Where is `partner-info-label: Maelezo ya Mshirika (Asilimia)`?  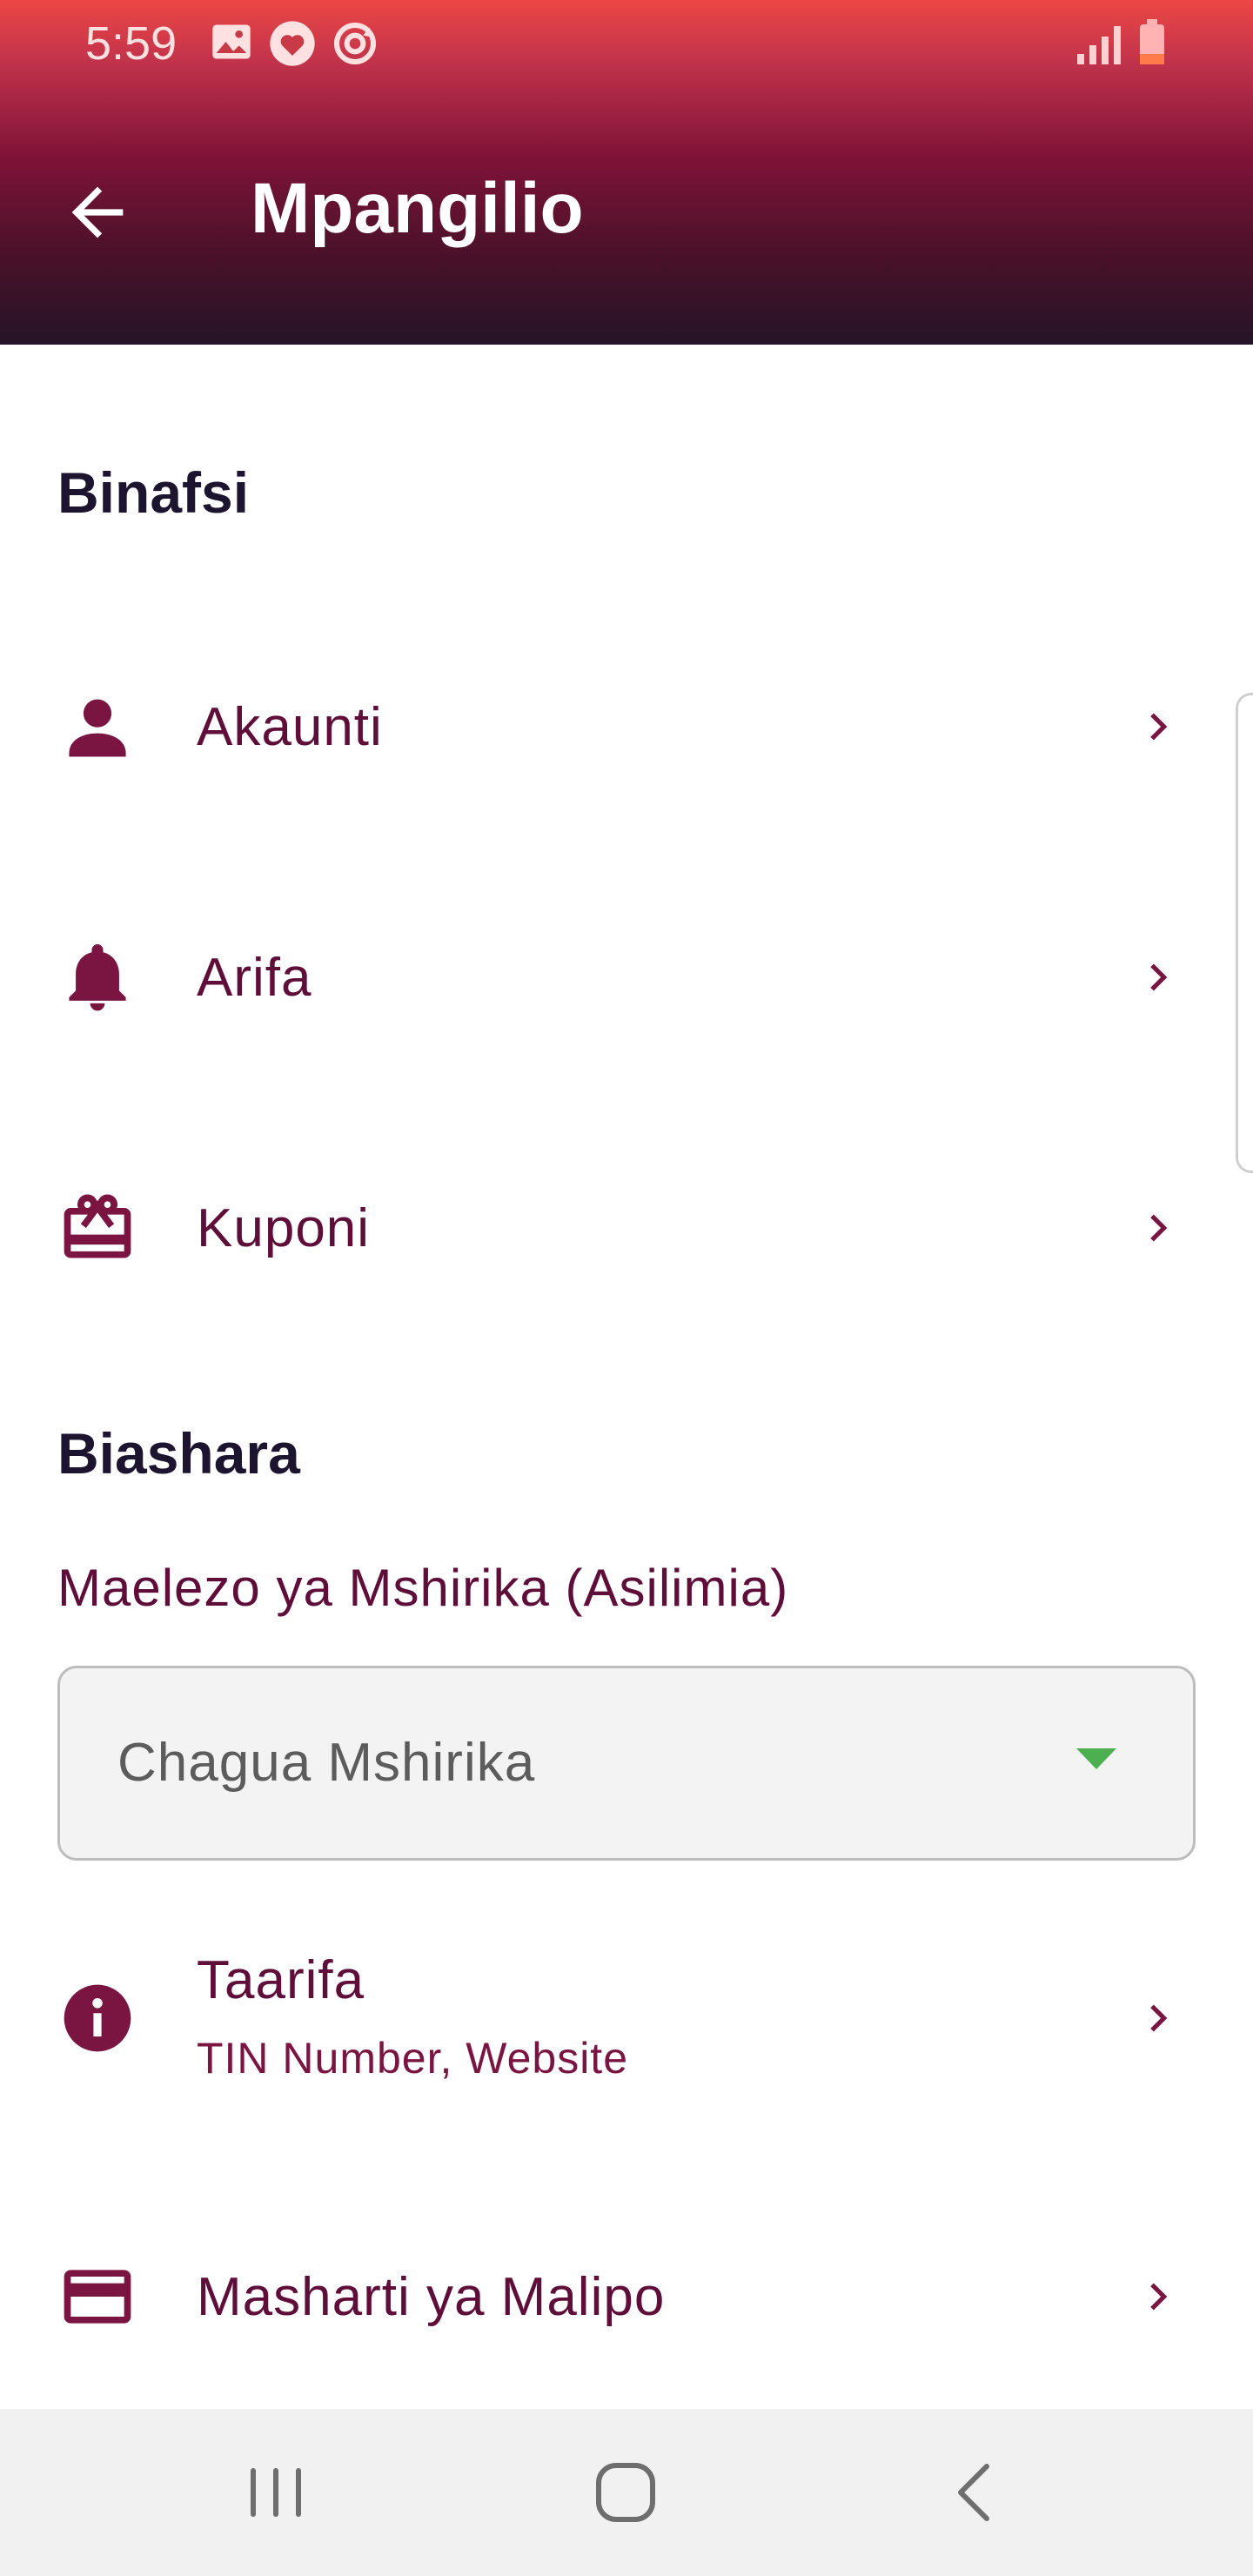 partner-info-label: Maelezo ya Mshirika (Asilimia) is located at coordinates (423, 1588).